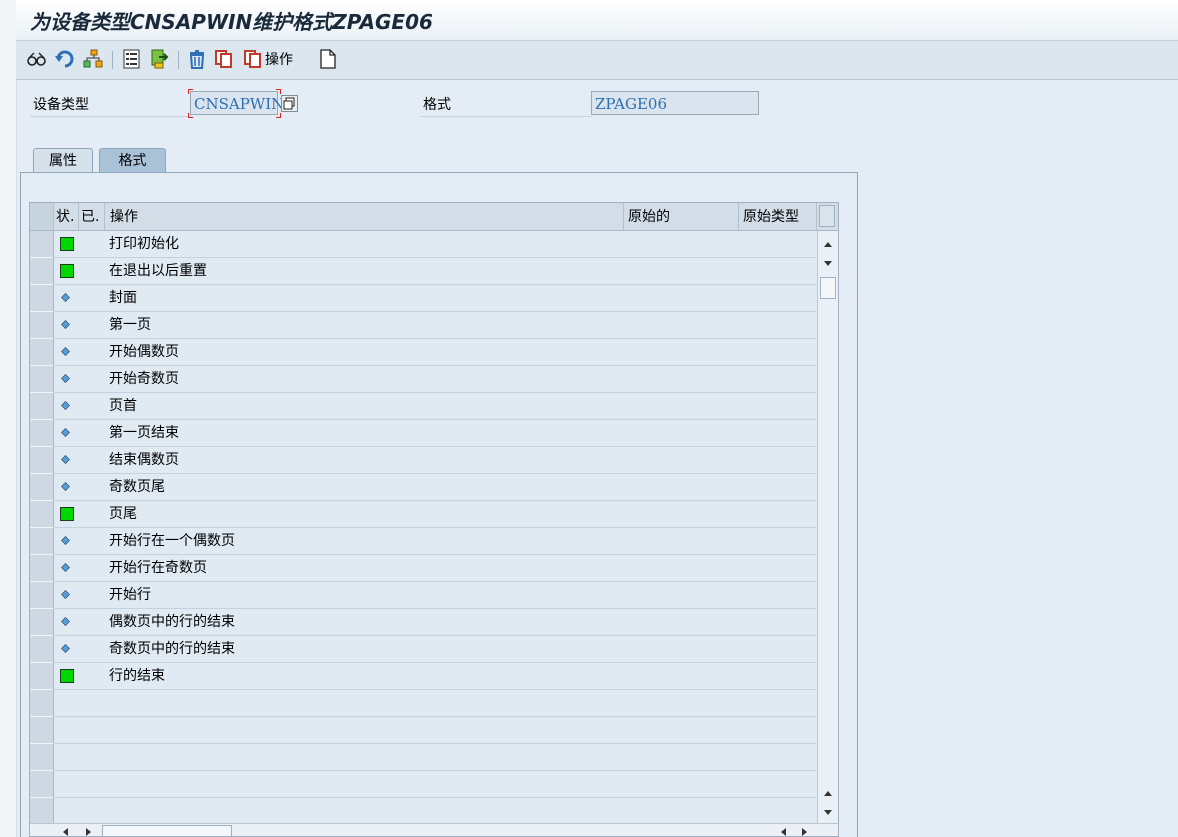  Describe the element at coordinates (681, 216) in the screenshot. I see `column-header-original: 原始的` at that location.